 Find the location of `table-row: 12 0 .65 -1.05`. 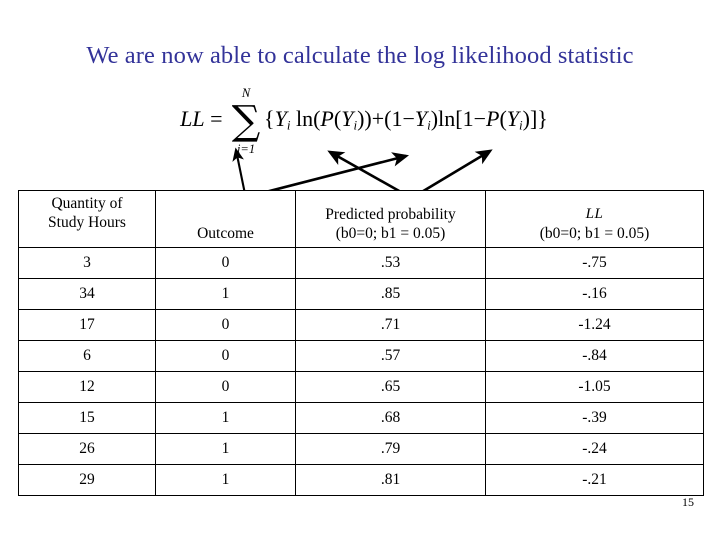

table-row: 12 0 .65 -1.05 is located at coordinates (361, 387).